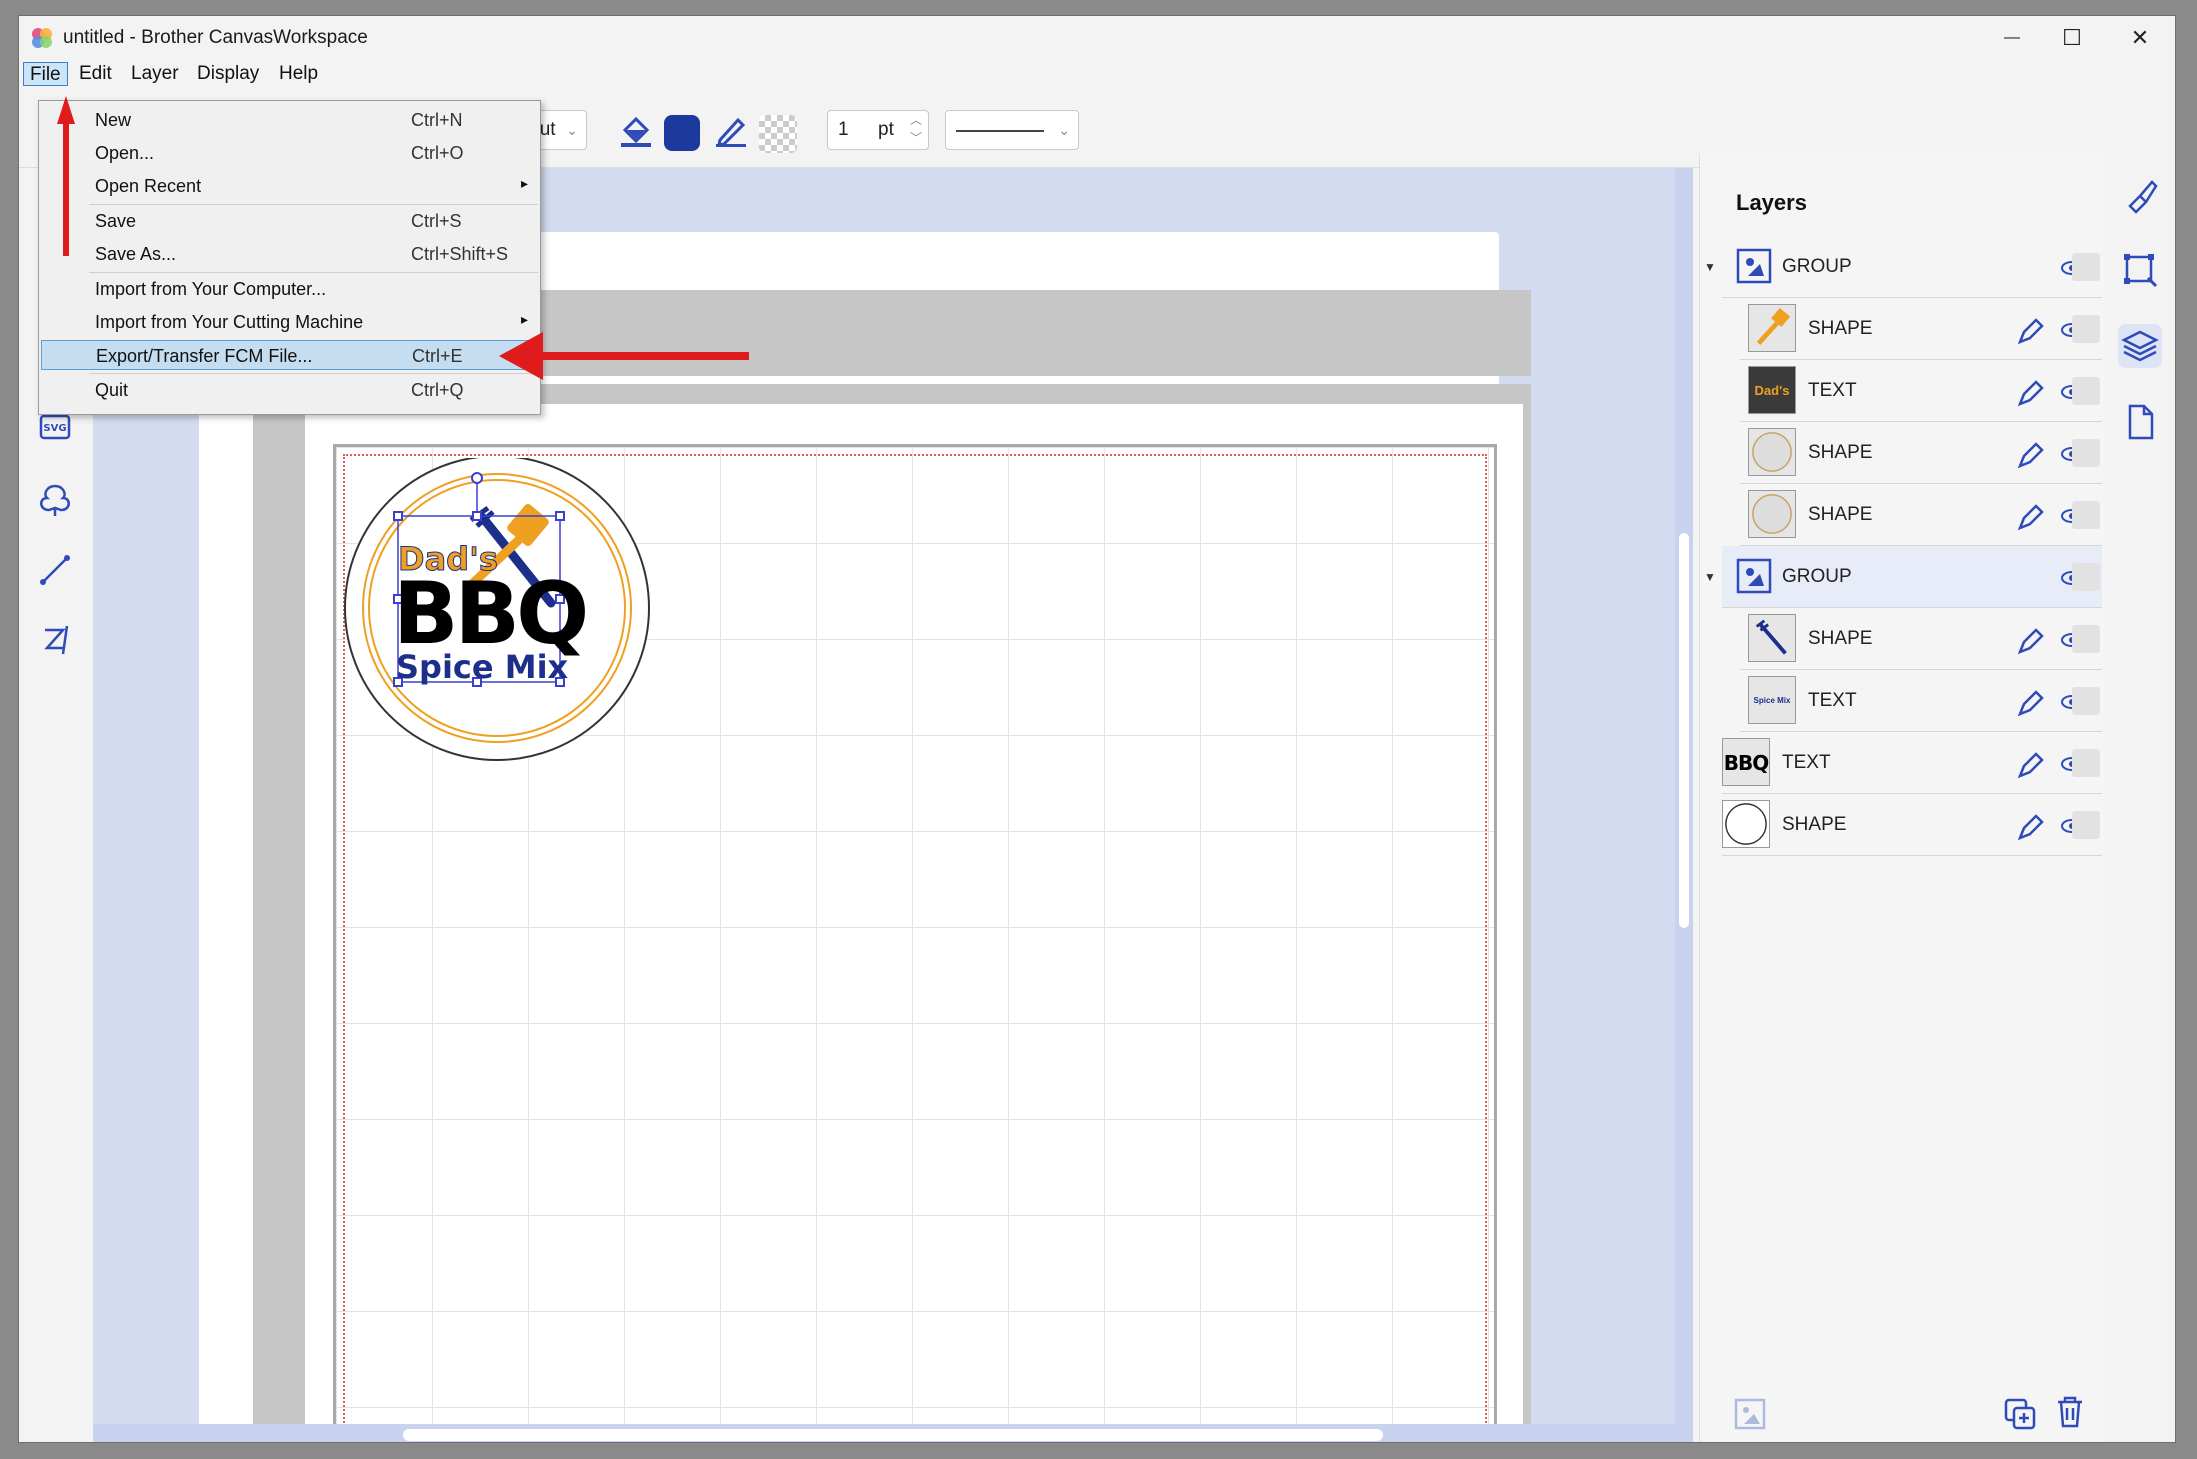 Image resolution: width=2197 pixels, height=1459 pixels. I want to click on line-width-value: 1, so click(843, 129).